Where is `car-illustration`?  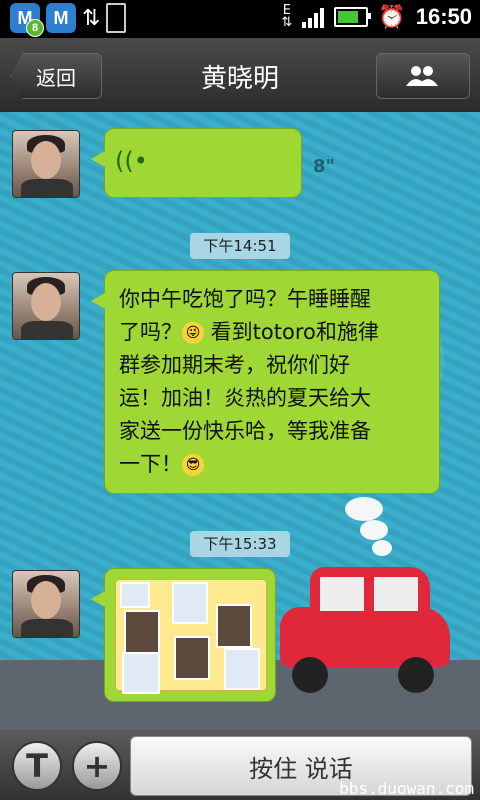
car-illustration is located at coordinates (365, 630).